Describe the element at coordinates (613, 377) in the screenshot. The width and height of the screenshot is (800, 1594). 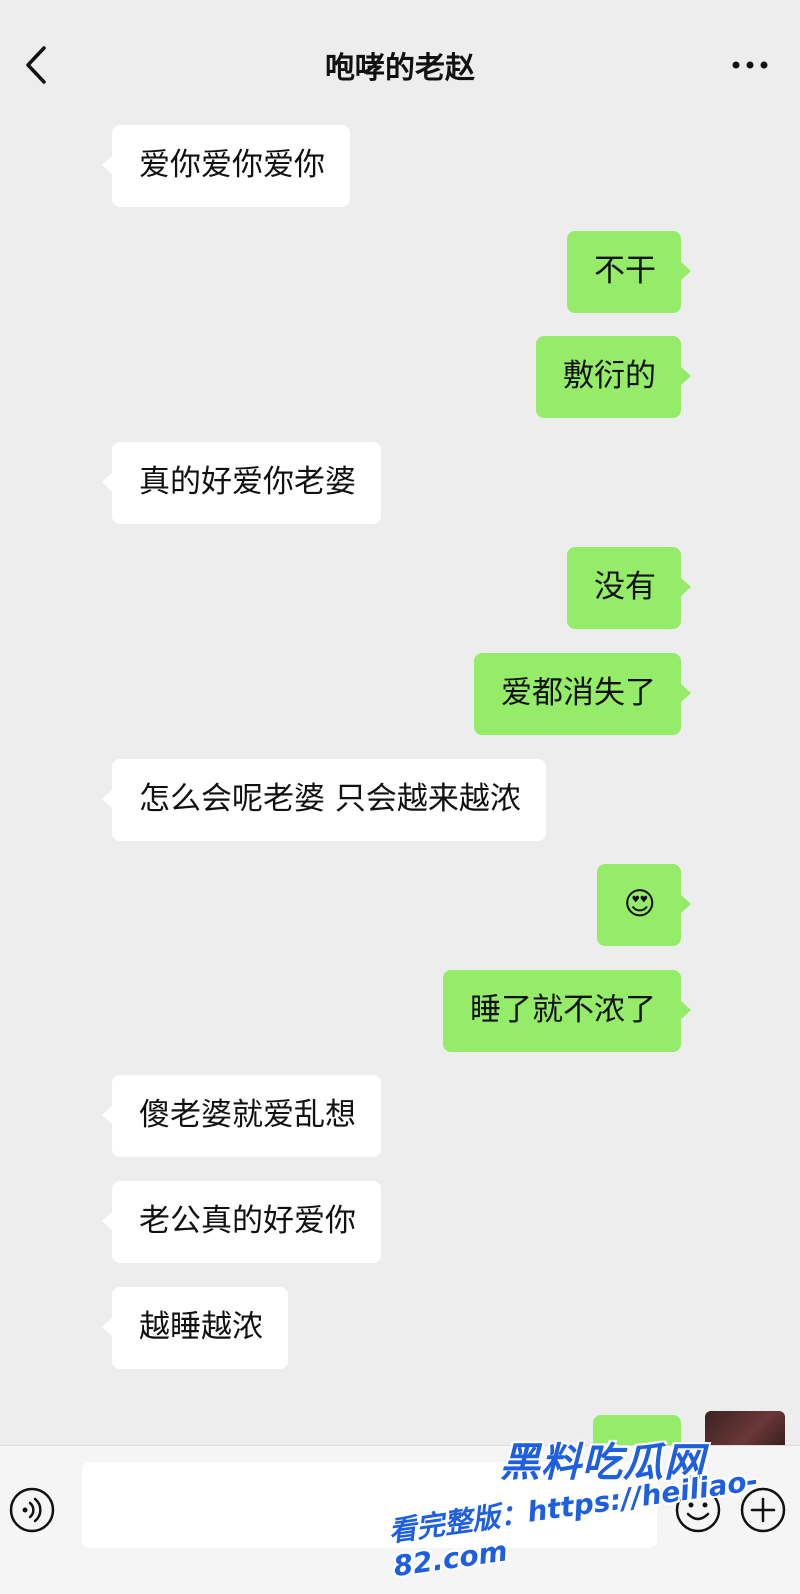
I see `message-bubble-sent: 敷衍的` at that location.